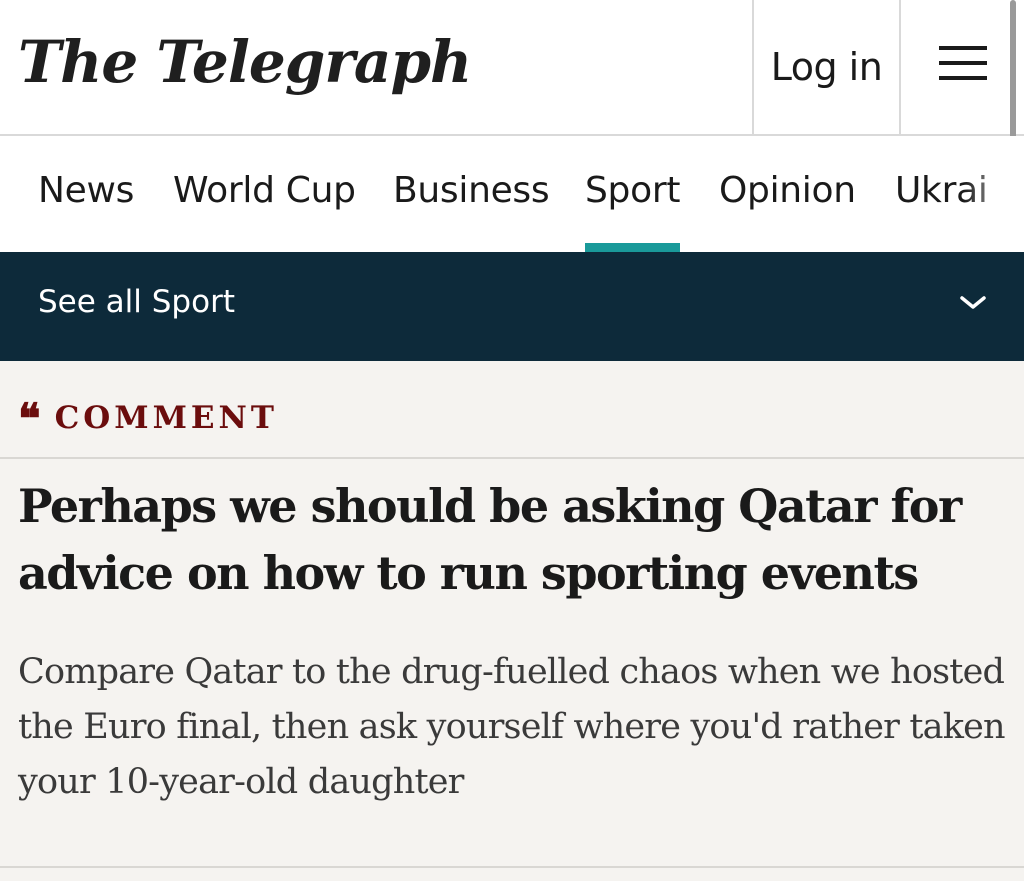 Image resolution: width=1024 pixels, height=881 pixels. Describe the element at coordinates (632, 194) in the screenshot. I see `nav-item-sport: Sport` at that location.